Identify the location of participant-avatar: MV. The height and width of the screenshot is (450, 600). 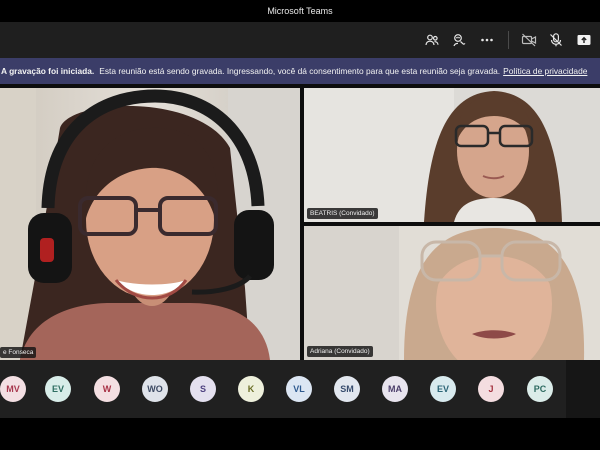
(13, 389).